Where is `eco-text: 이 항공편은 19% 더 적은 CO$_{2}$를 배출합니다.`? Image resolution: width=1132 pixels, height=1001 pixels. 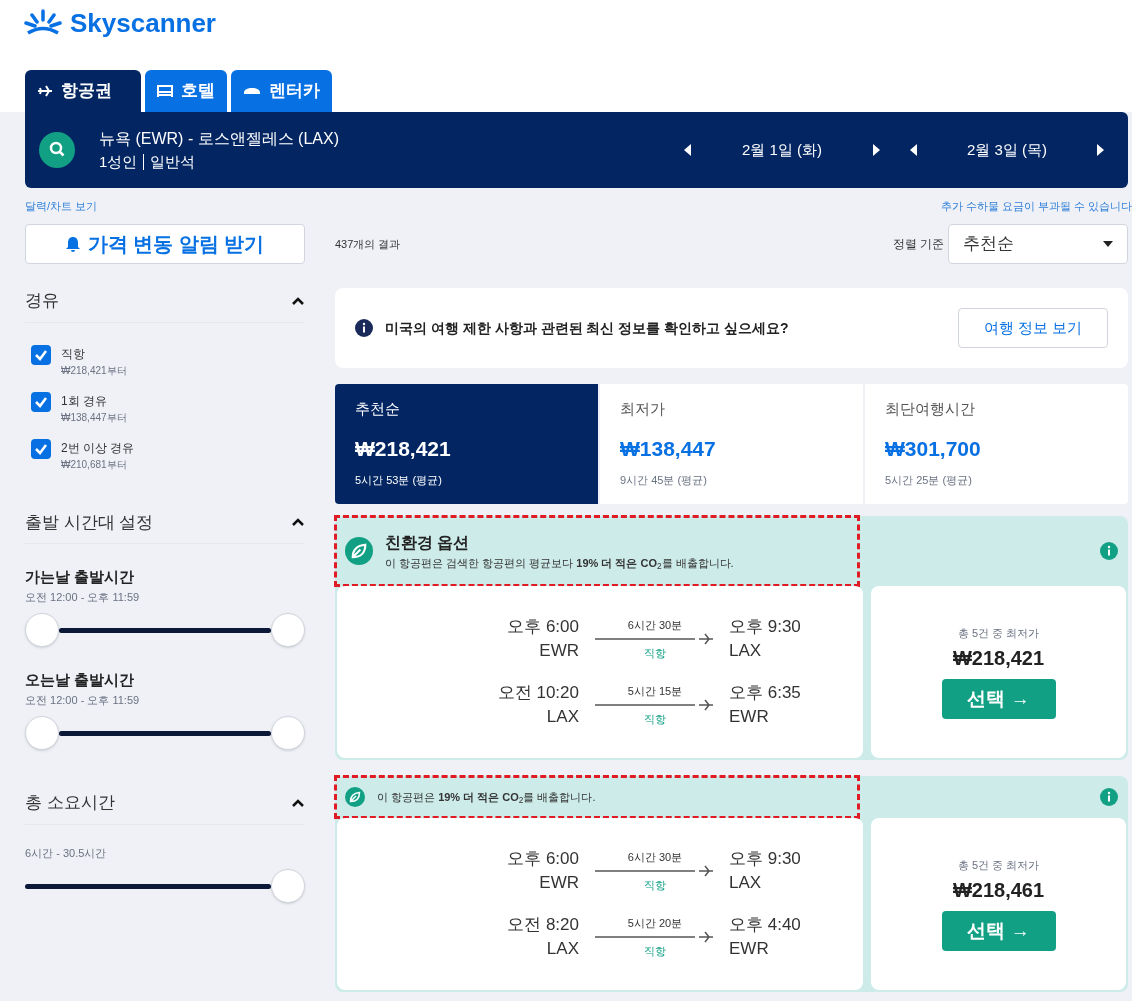
eco-text: 이 항공편은 19% 더 적은 CO$_{2}$를 배출합니다. is located at coordinates (486, 797).